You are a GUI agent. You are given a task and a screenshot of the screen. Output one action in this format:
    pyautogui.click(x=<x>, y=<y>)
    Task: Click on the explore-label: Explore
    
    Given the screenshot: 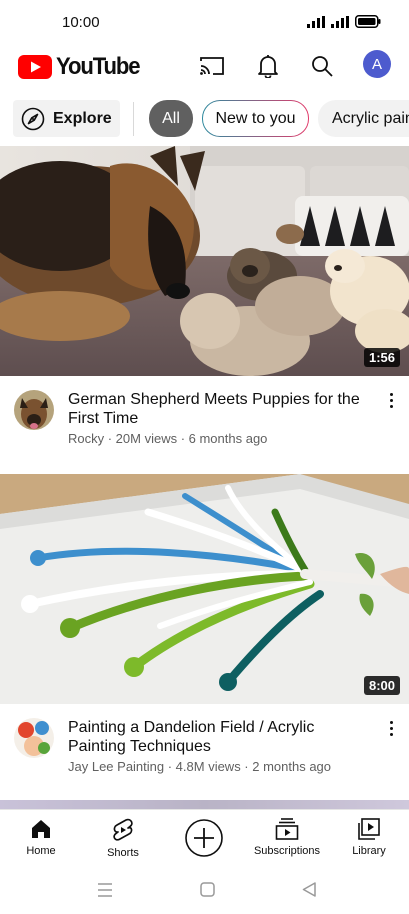 What is the action you would take?
    pyautogui.click(x=82, y=118)
    